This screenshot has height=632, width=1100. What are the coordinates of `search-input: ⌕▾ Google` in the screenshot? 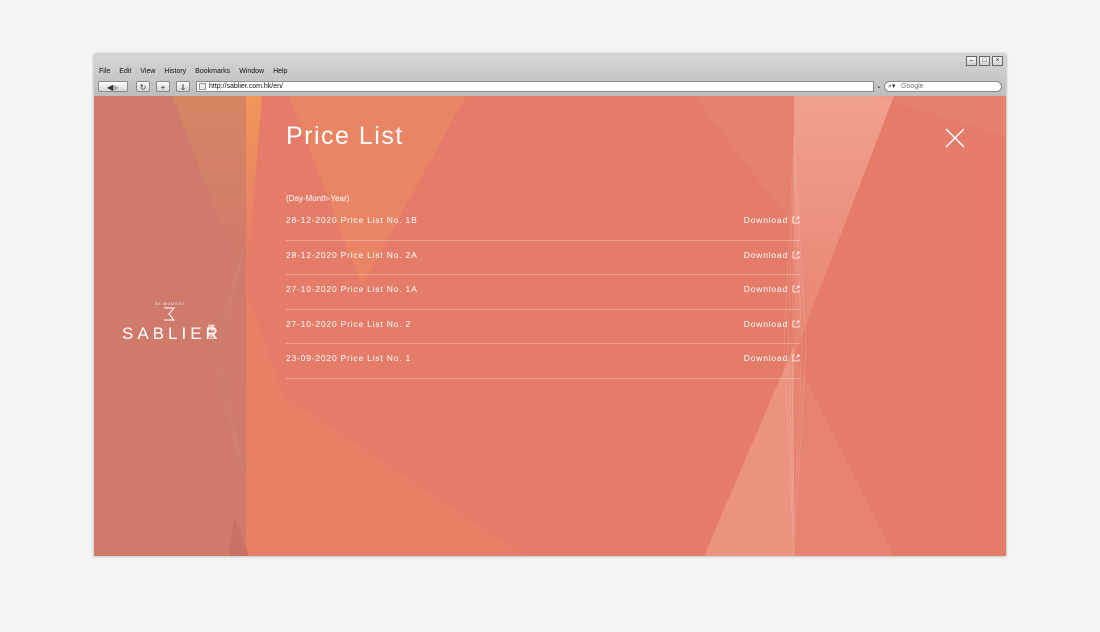 It's located at (943, 86).